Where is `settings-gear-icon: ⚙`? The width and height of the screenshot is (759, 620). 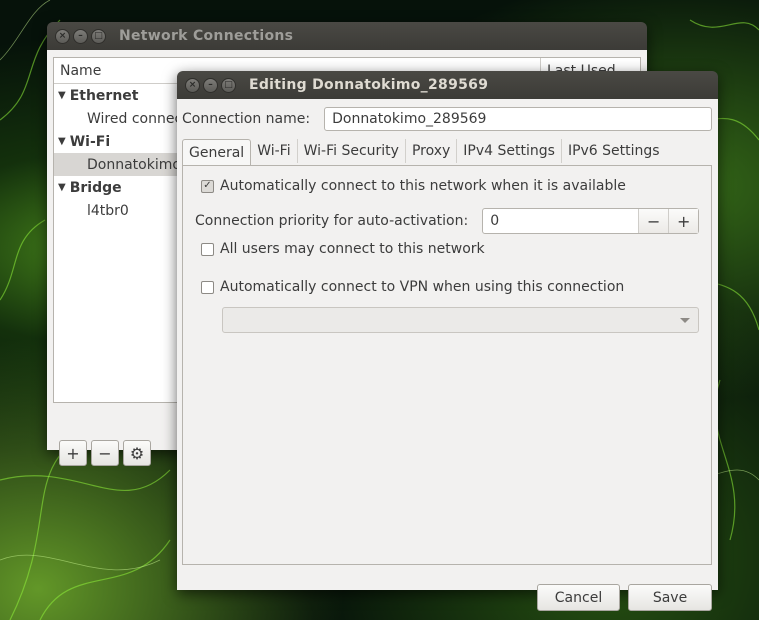 settings-gear-icon: ⚙ is located at coordinates (137, 453).